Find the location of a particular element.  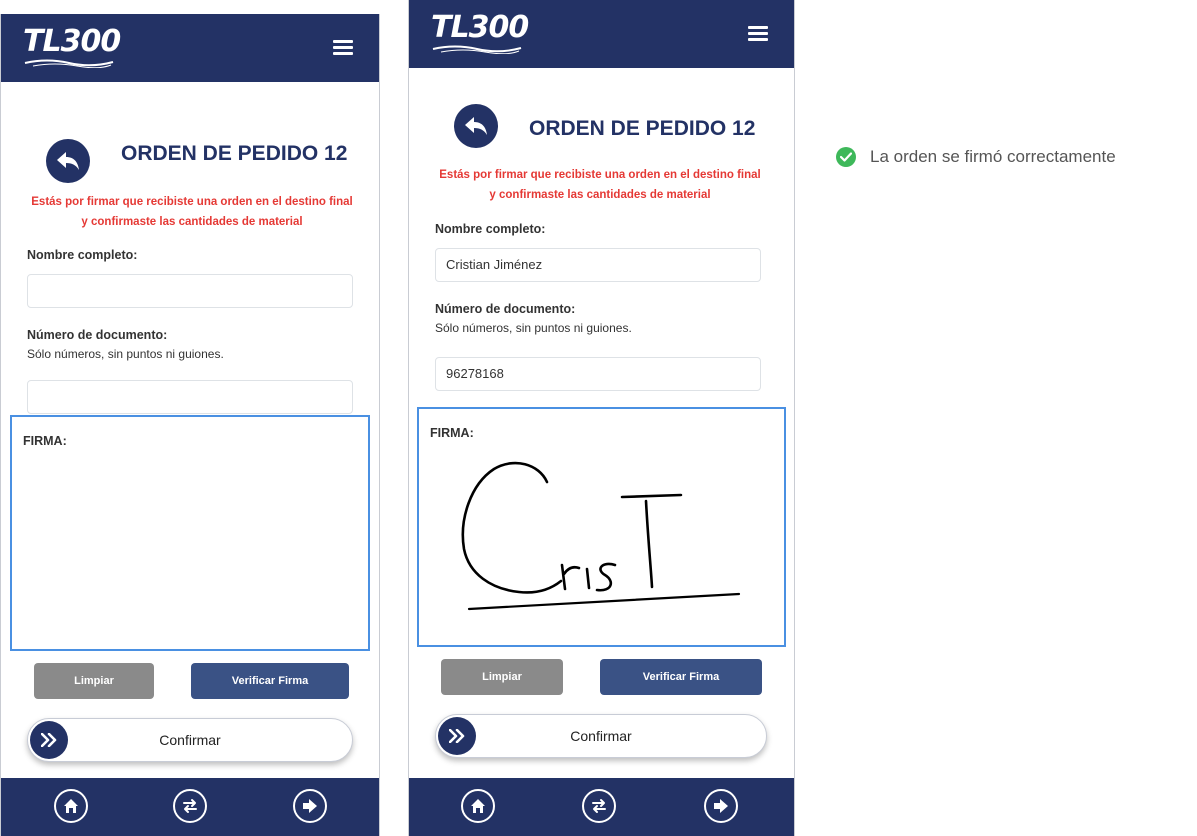

toast-message: La orden se firmó correctamente is located at coordinates (993, 156).